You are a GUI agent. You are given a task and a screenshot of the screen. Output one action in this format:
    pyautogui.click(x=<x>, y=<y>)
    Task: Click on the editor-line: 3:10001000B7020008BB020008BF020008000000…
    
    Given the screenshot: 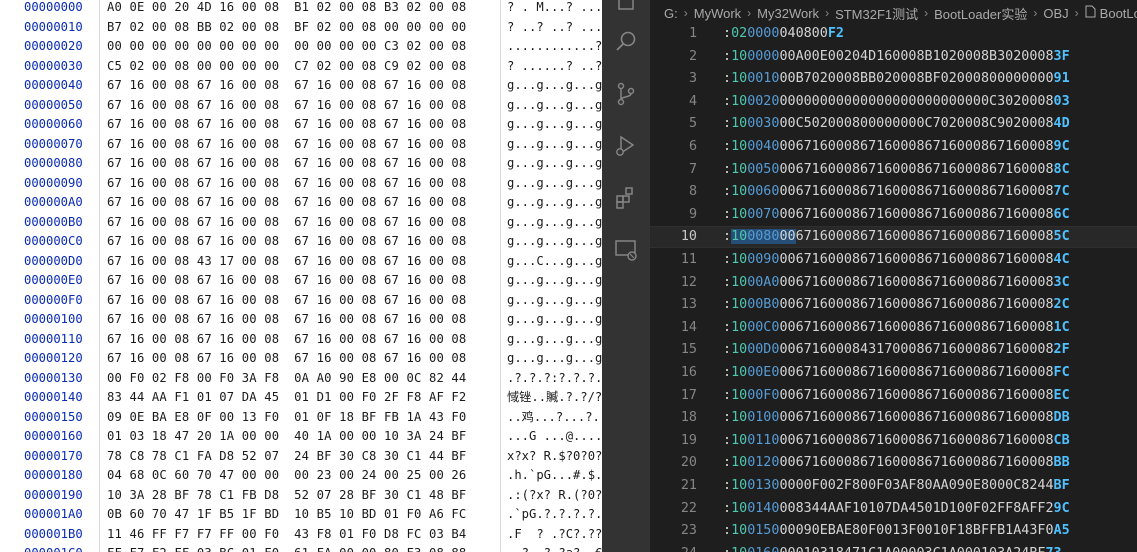 What is the action you would take?
    pyautogui.click(x=893, y=79)
    